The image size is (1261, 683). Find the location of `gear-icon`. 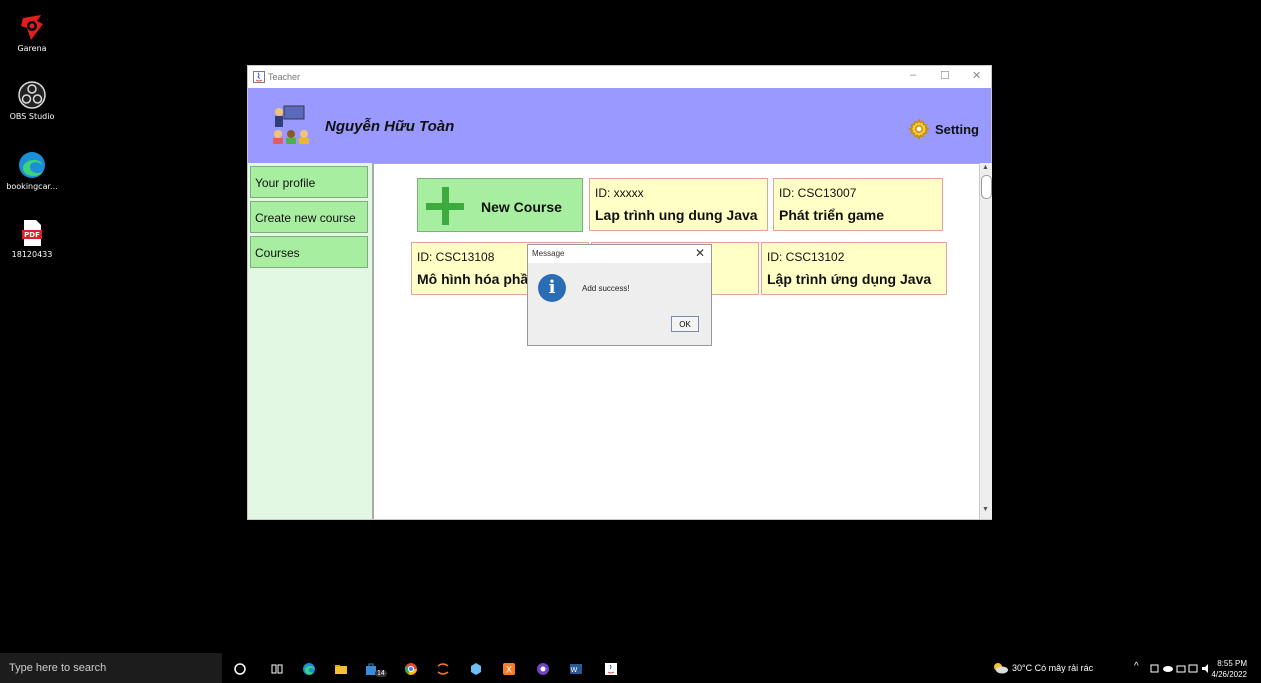

gear-icon is located at coordinates (919, 129).